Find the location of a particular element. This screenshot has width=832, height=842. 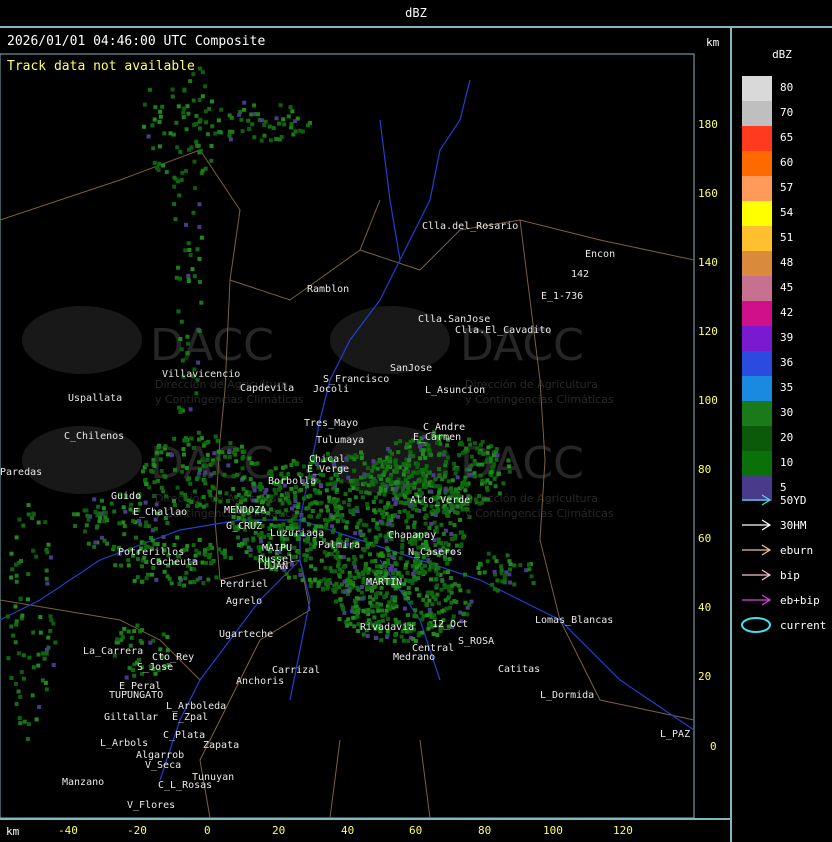

track-legend-item: current is located at coordinates (783, 627).